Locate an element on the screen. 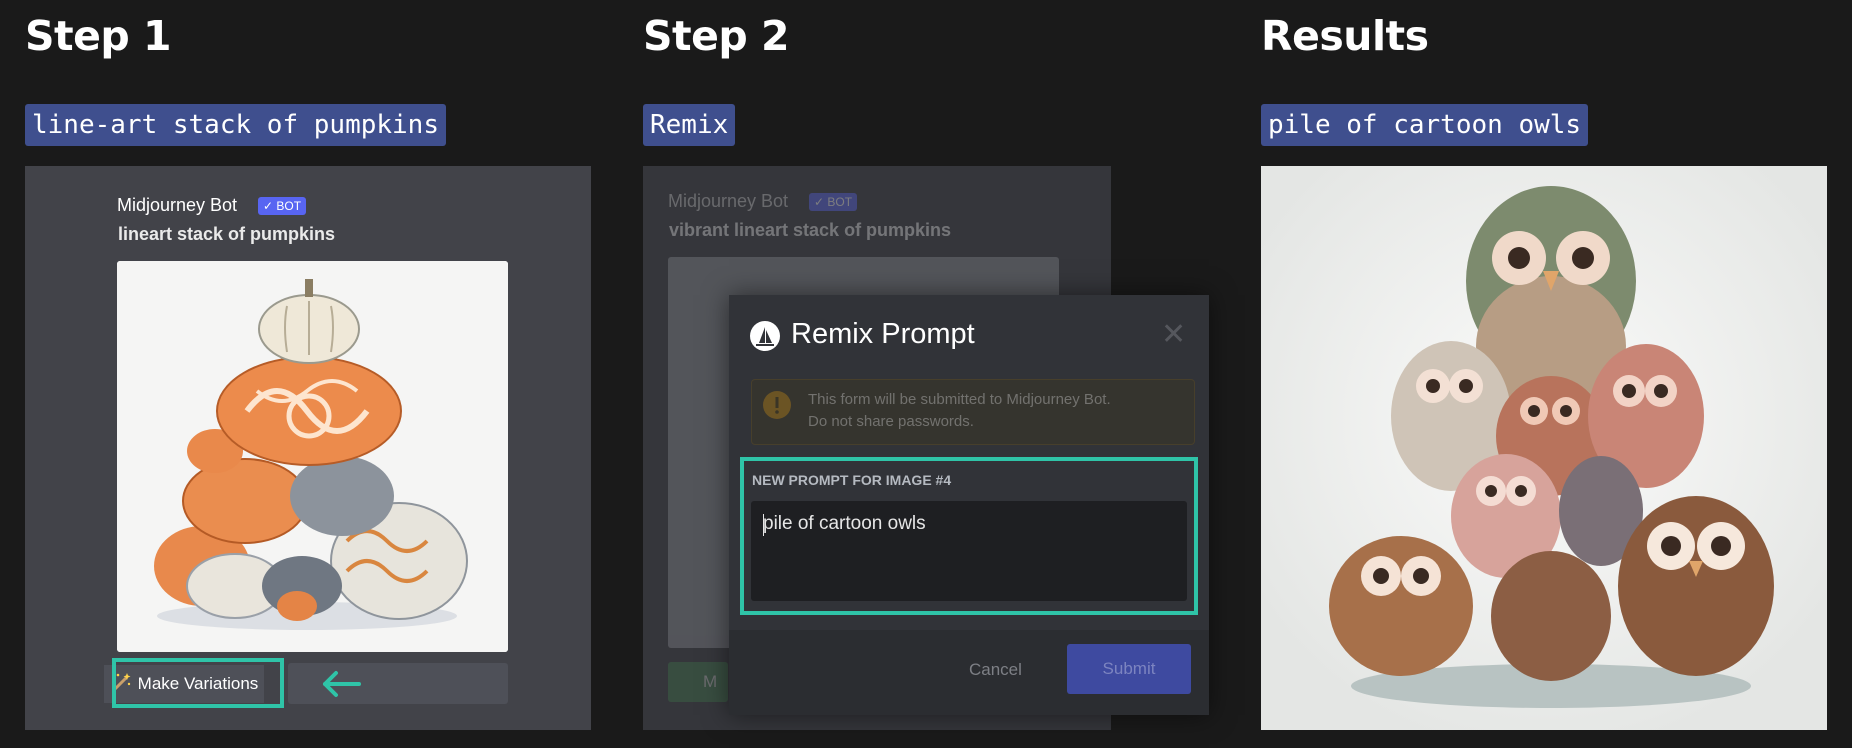  make-variations-button: M is located at coordinates (698, 682).